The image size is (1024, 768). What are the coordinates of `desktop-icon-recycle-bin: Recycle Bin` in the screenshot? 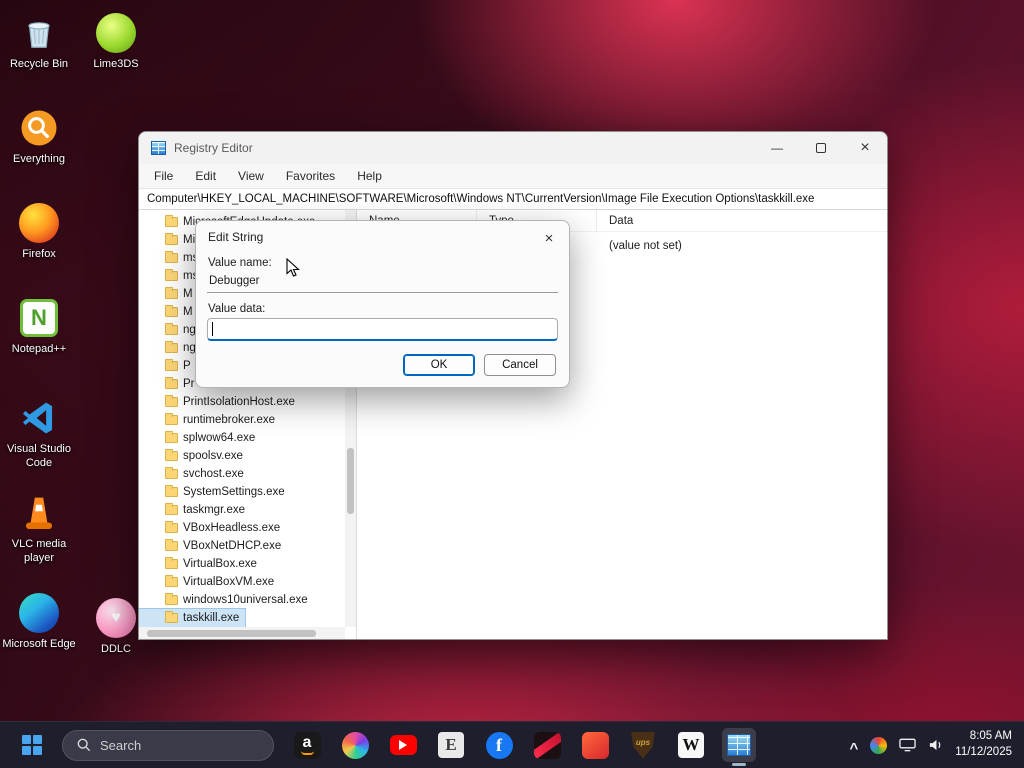 It's located at (39, 42).